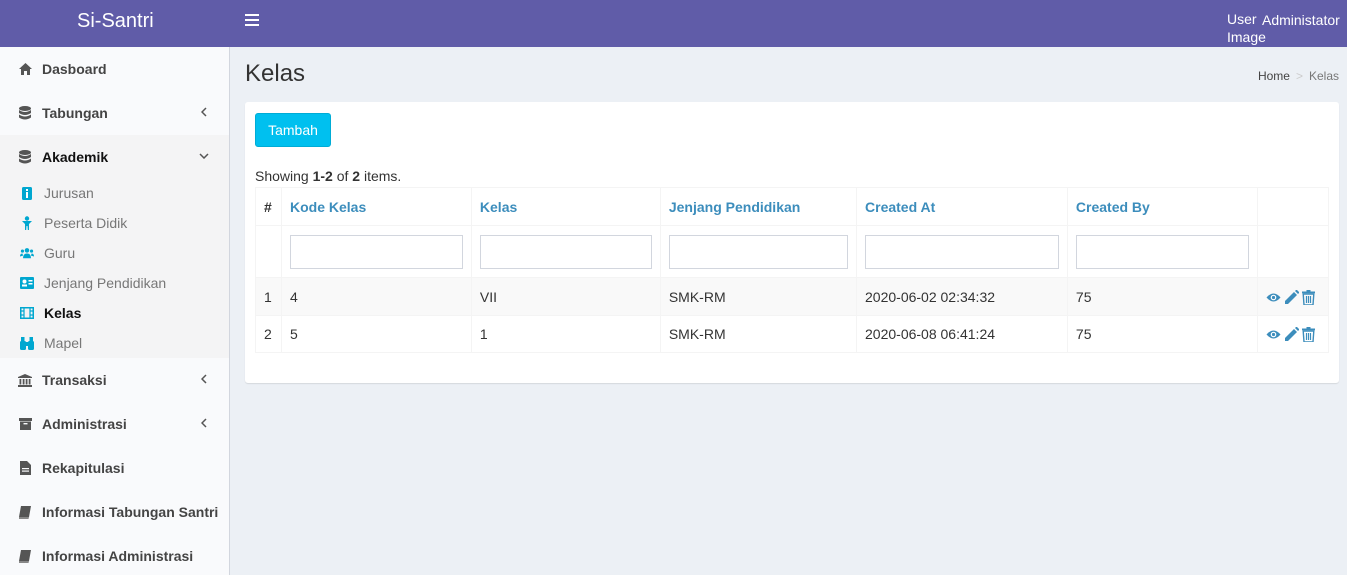 The image size is (1347, 575). Describe the element at coordinates (114, 343) in the screenshot. I see `sidebar-item-mapel: Mapel` at that location.